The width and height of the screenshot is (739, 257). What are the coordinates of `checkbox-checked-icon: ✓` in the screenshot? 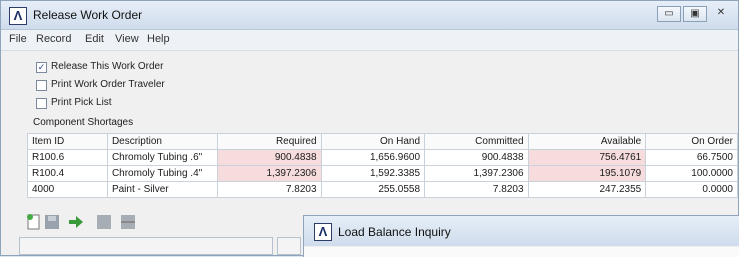 It's located at (41, 67).